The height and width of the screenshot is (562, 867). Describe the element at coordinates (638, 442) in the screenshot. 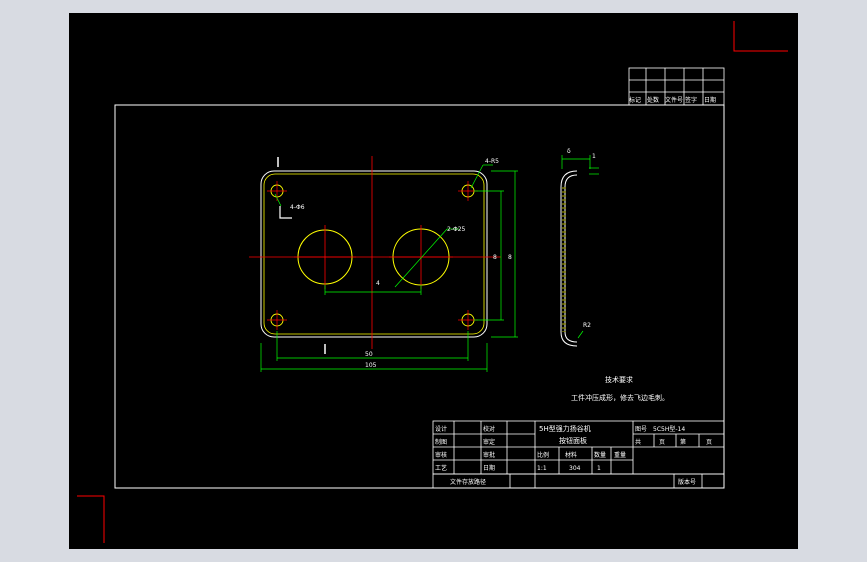

I see `tb-total: 共` at that location.